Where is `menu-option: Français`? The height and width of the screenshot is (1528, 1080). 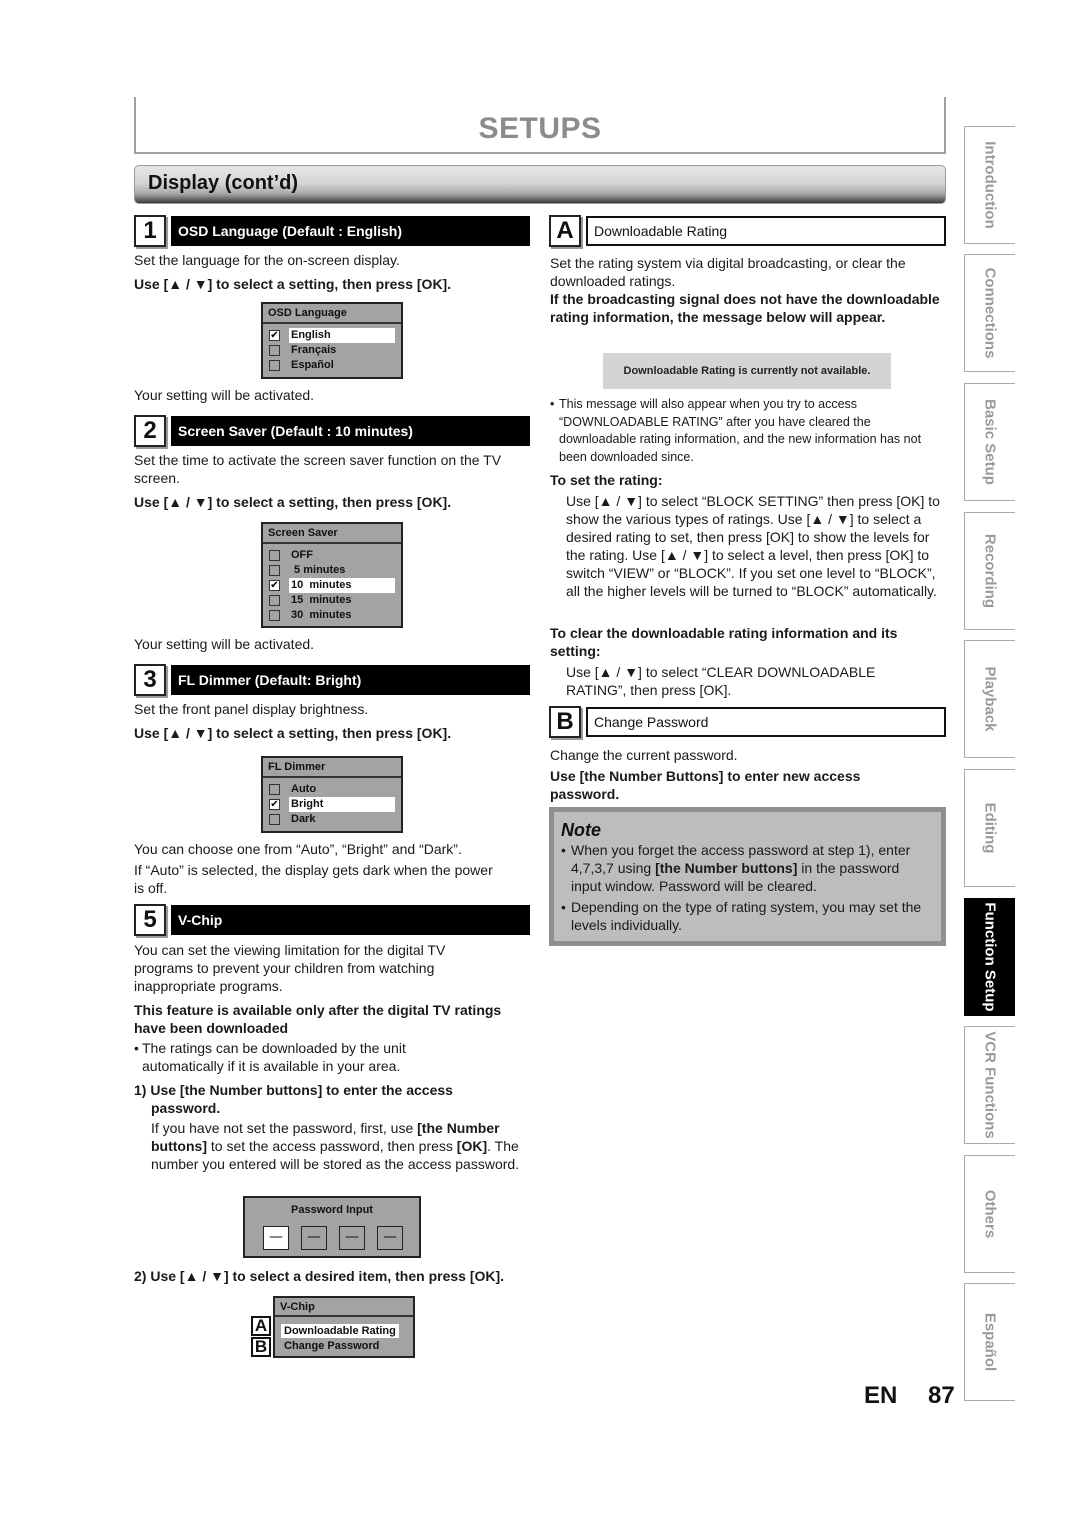 menu-option: Français is located at coordinates (332, 350).